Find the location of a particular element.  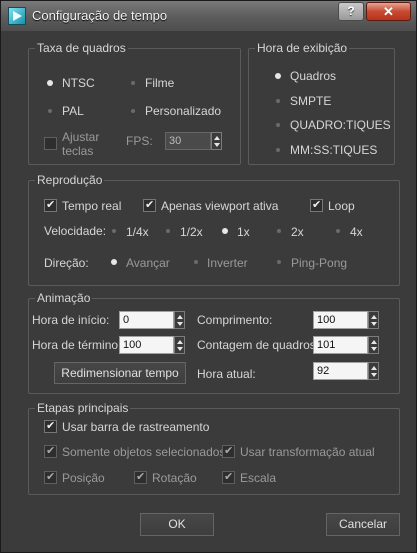

speed-2x-label: 2x is located at coordinates (297, 232).